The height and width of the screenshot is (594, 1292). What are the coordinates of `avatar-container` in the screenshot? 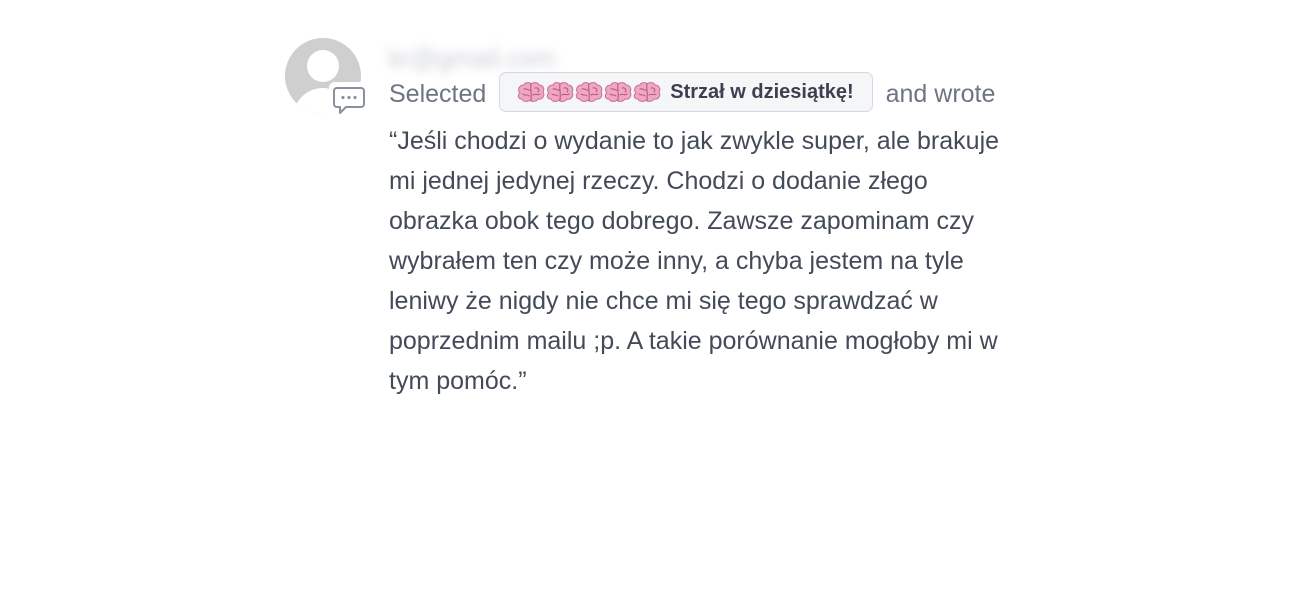 It's located at (327, 78).